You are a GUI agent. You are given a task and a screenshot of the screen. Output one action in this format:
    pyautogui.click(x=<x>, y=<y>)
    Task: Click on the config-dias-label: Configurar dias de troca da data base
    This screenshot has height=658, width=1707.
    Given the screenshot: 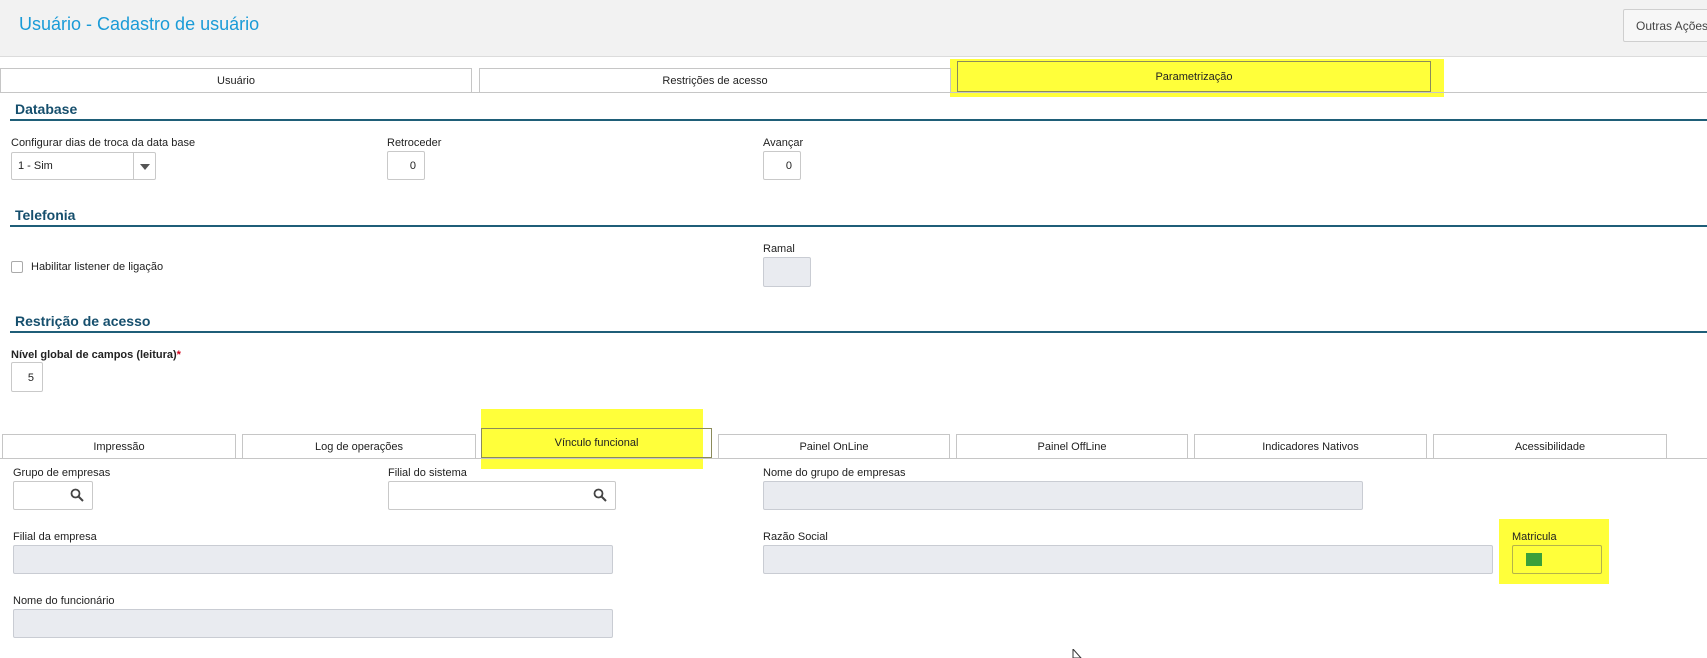 What is the action you would take?
    pyautogui.click(x=103, y=143)
    